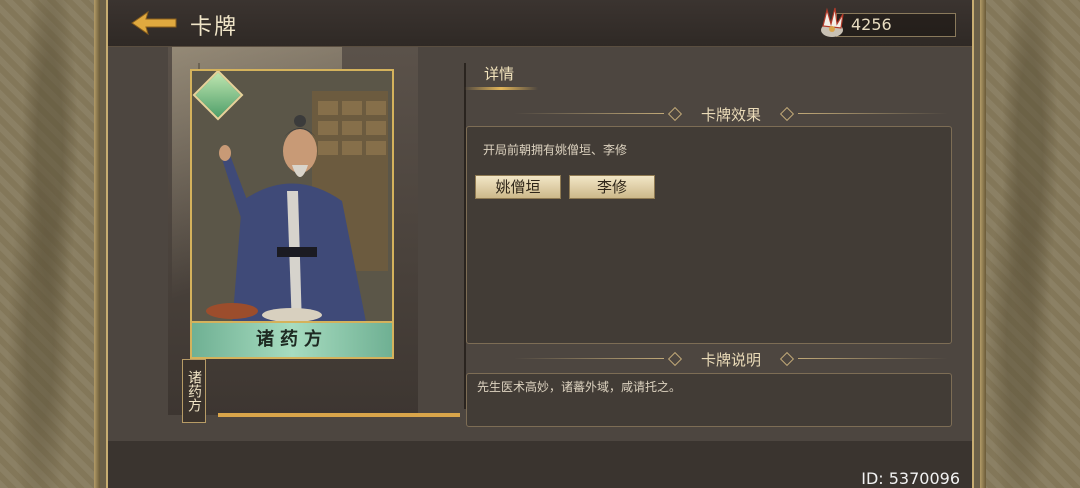  Describe the element at coordinates (292, 214) in the screenshot. I see `card-image: 诸药方` at that location.